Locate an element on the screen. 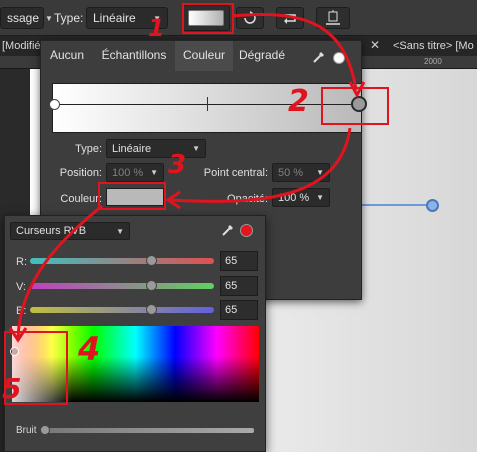  annotation-number-2: 2 is located at coordinates (298, 101).